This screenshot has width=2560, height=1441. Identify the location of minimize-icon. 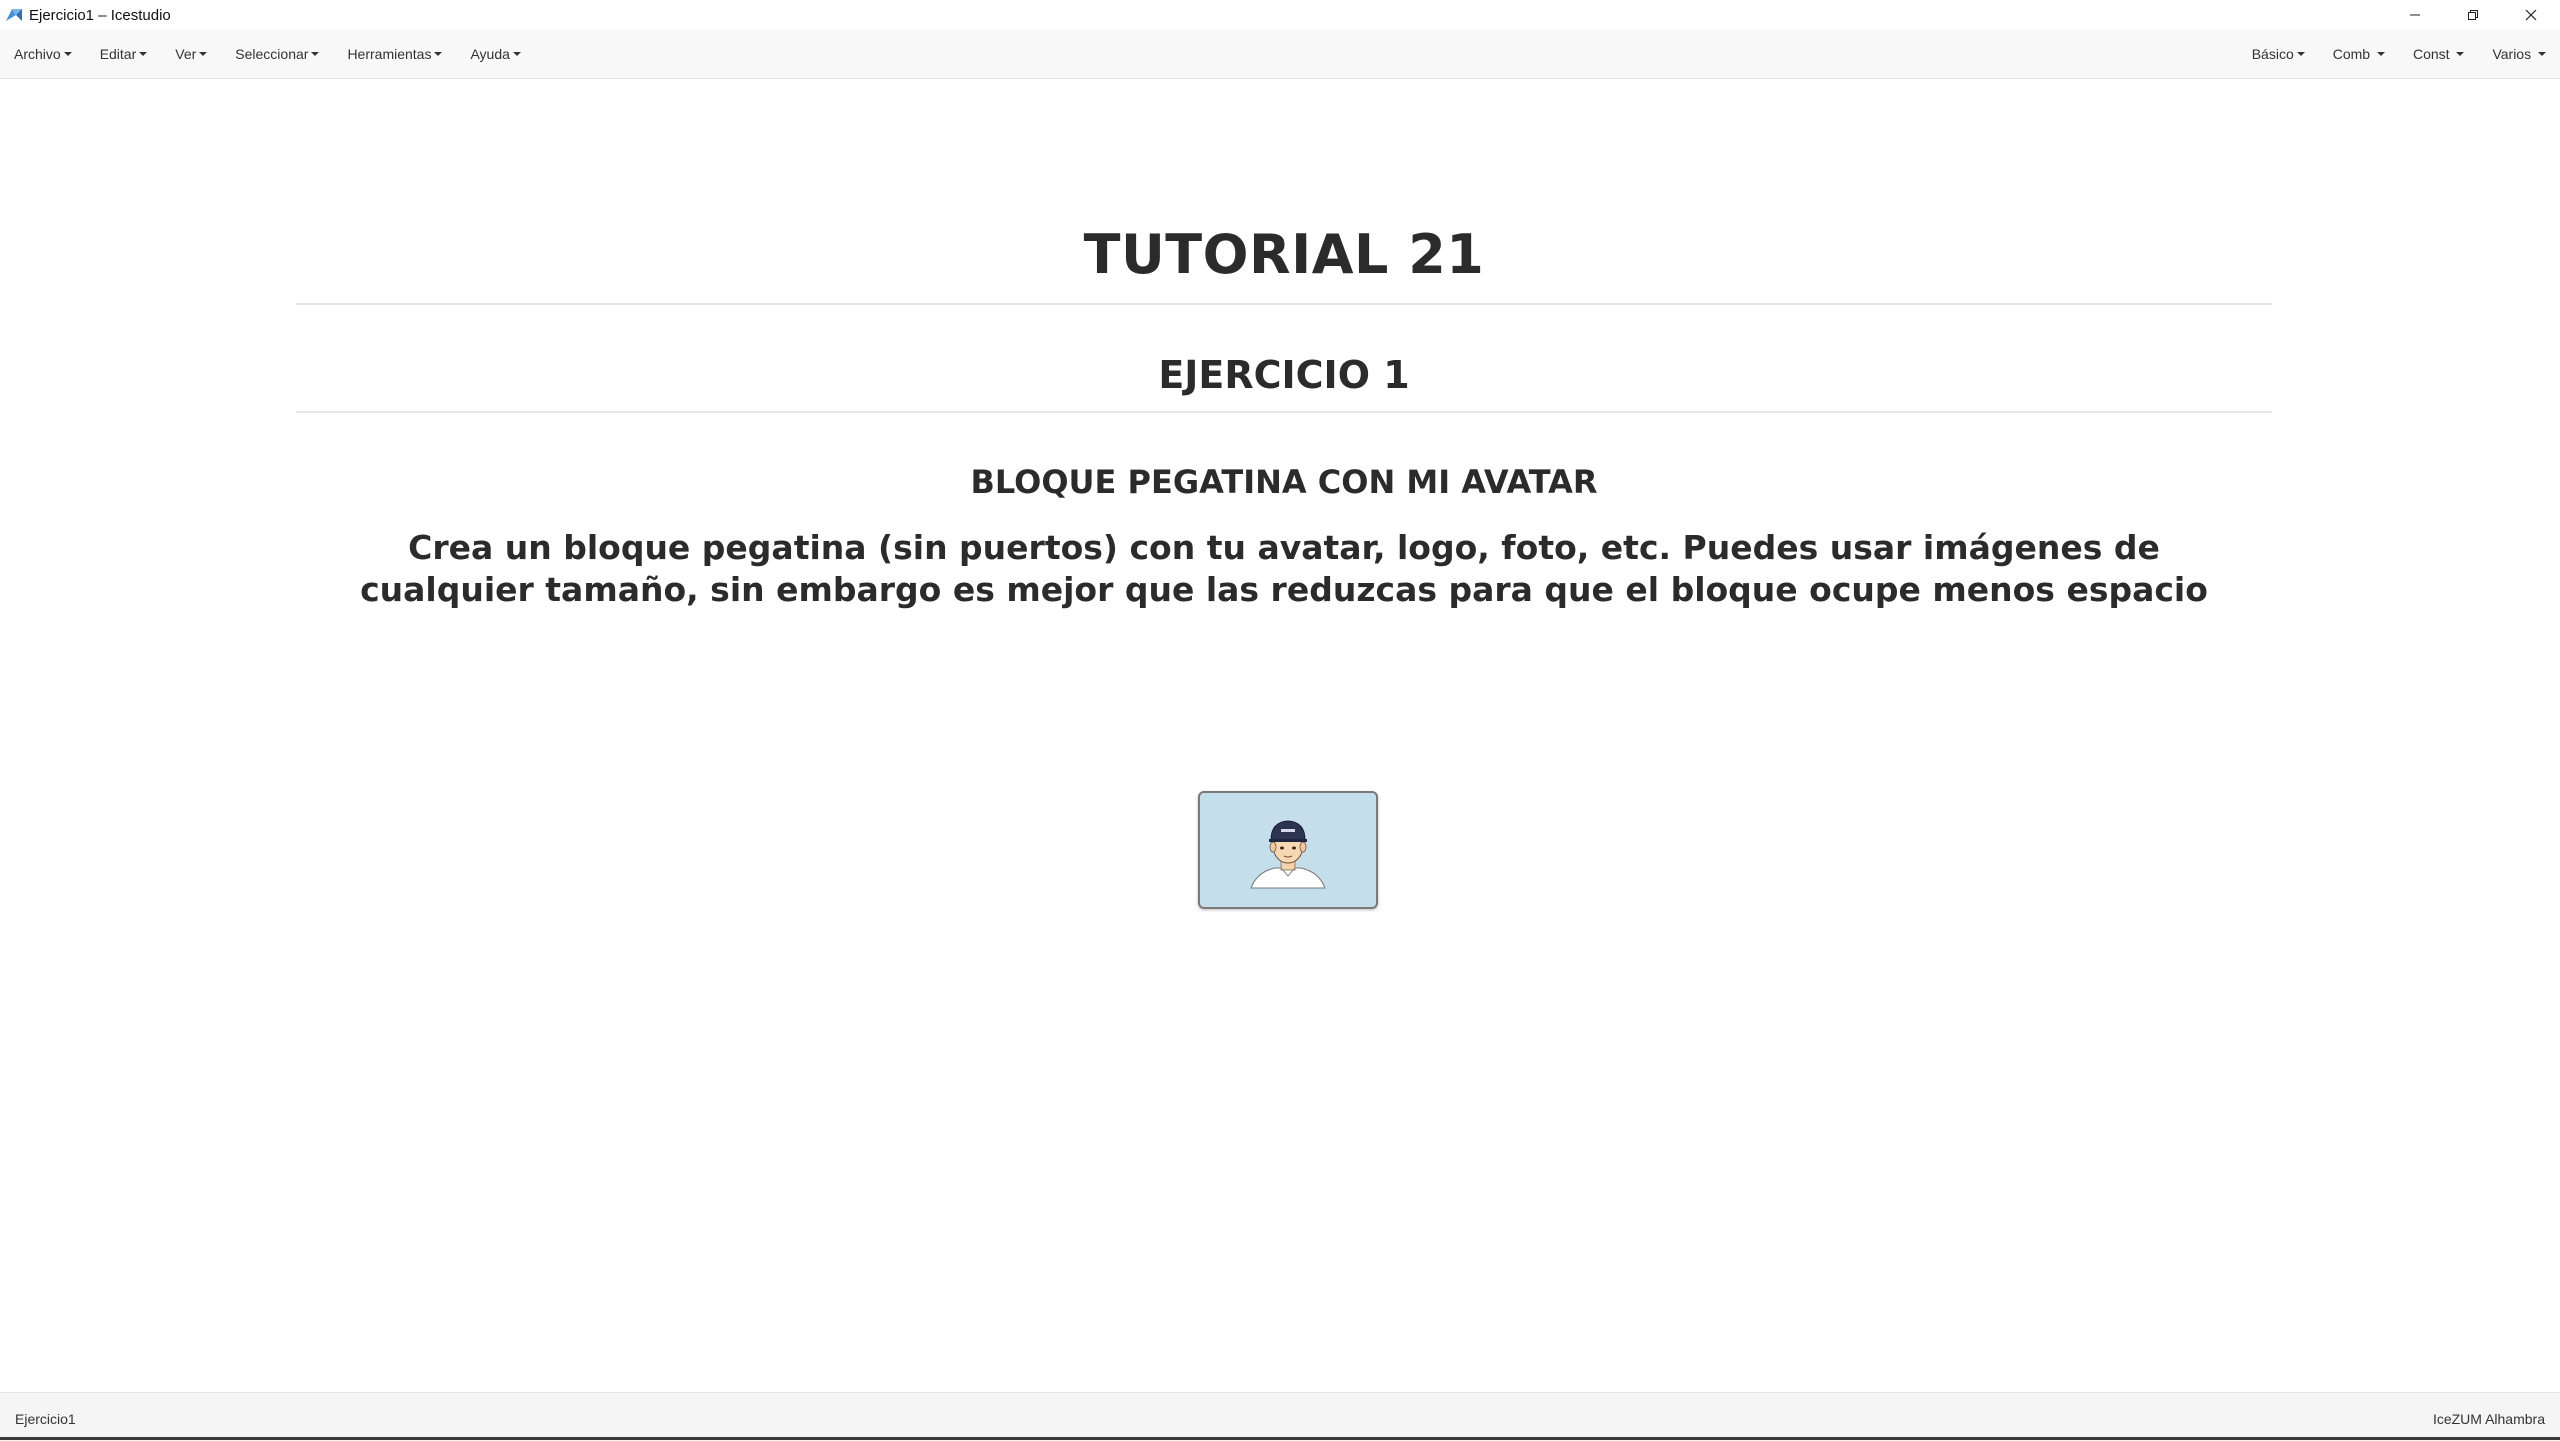
(2415, 15).